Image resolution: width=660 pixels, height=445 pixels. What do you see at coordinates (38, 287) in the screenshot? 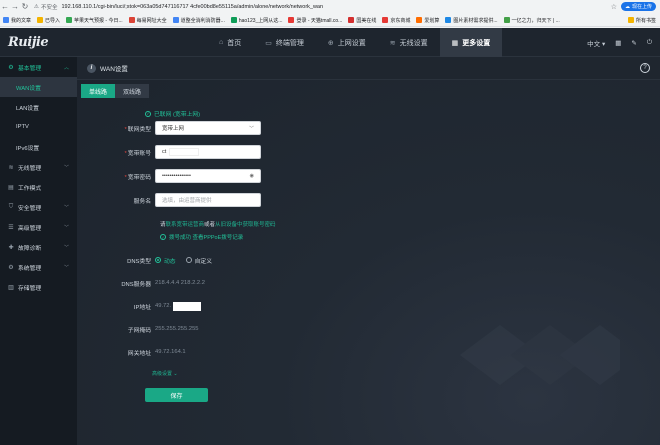
I see `sidebar-item-storage: ▥ 存储管理` at bounding box center [38, 287].